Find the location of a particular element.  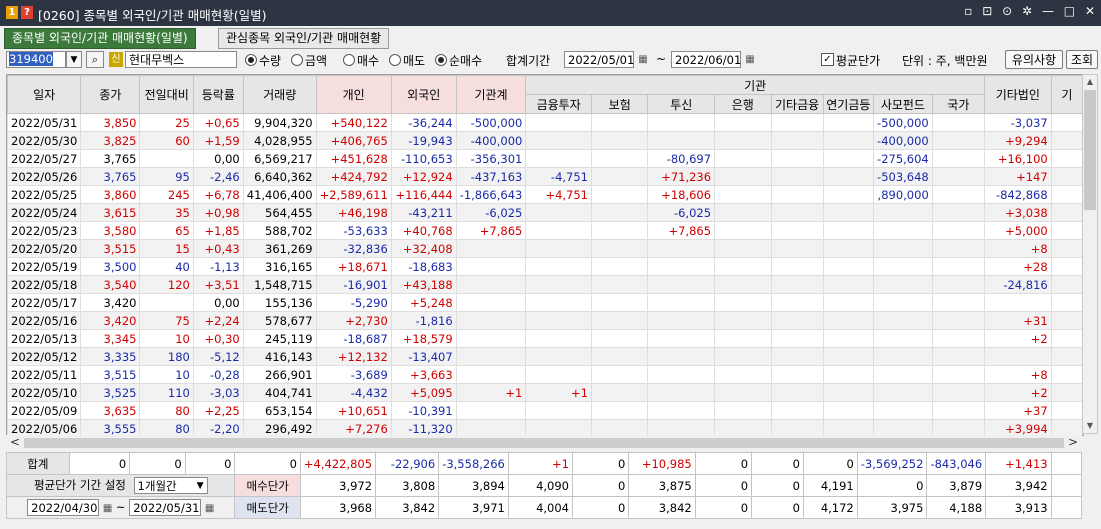

cell-change: 80 is located at coordinates (166, 410).